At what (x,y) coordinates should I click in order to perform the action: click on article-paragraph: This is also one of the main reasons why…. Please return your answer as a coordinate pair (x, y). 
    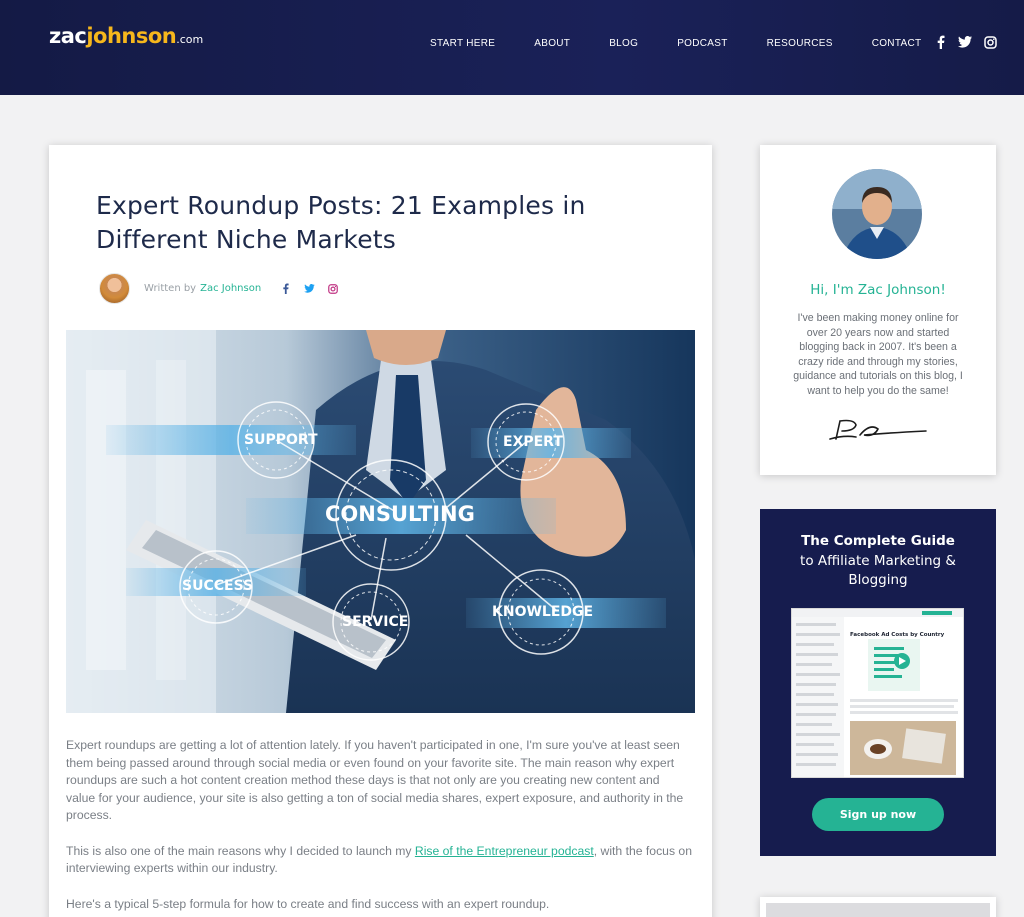
    Looking at the image, I should click on (379, 860).